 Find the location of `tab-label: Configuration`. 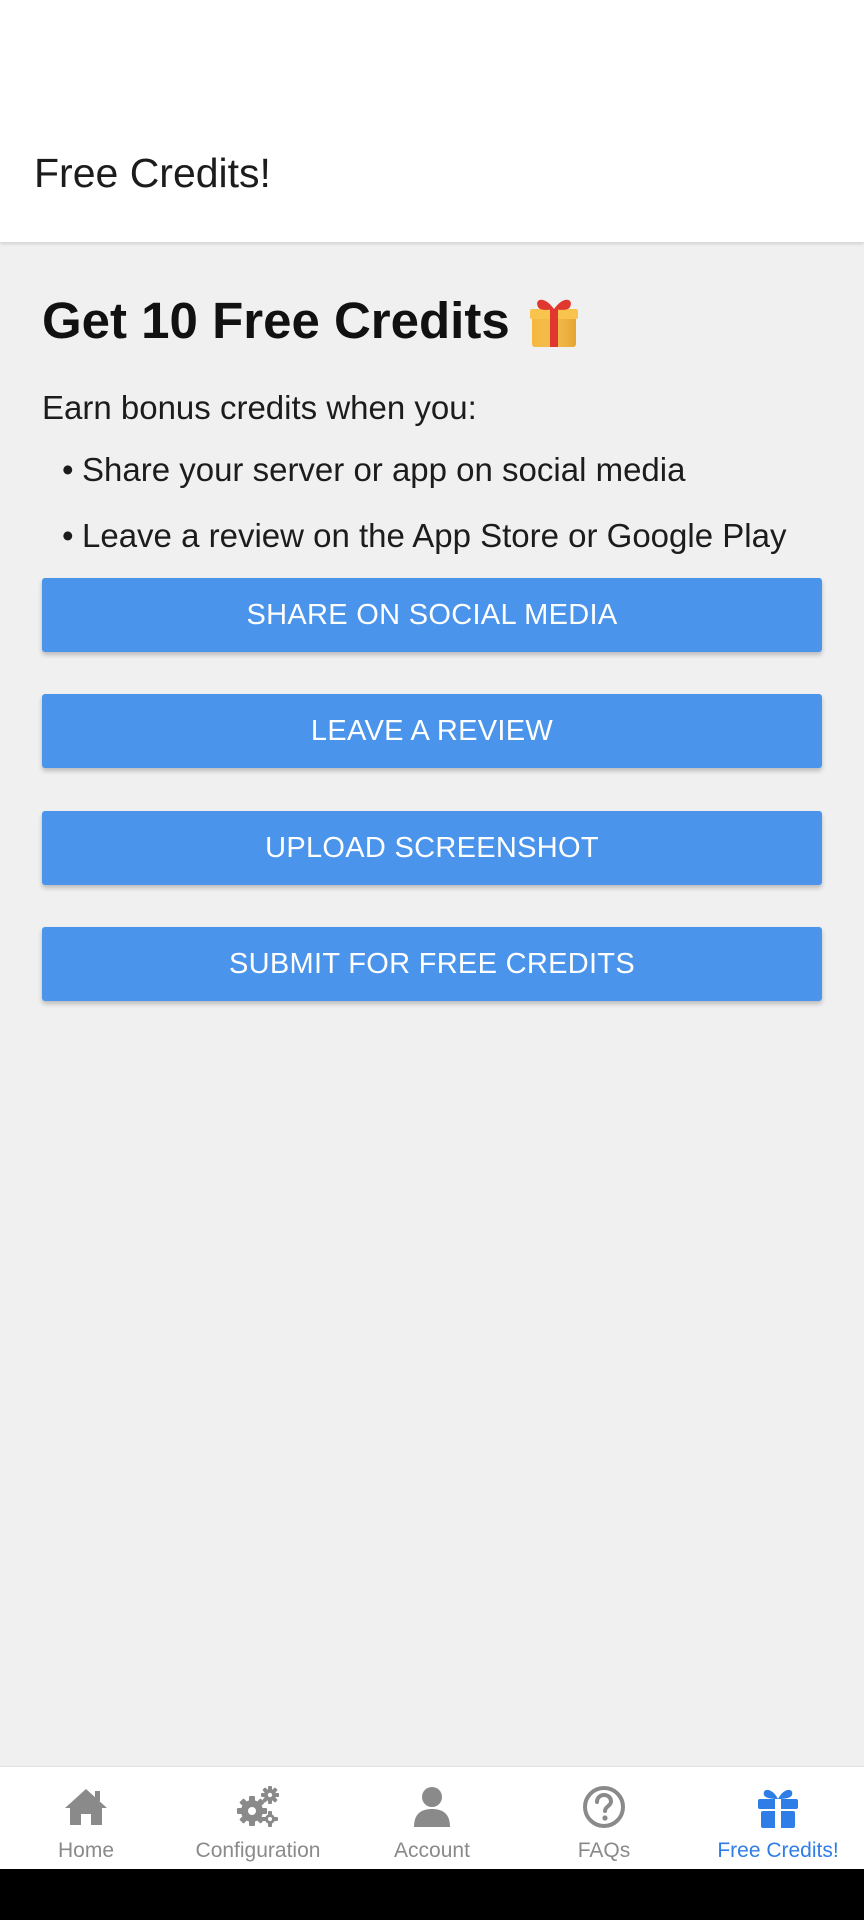

tab-label: Configuration is located at coordinates (258, 1850).